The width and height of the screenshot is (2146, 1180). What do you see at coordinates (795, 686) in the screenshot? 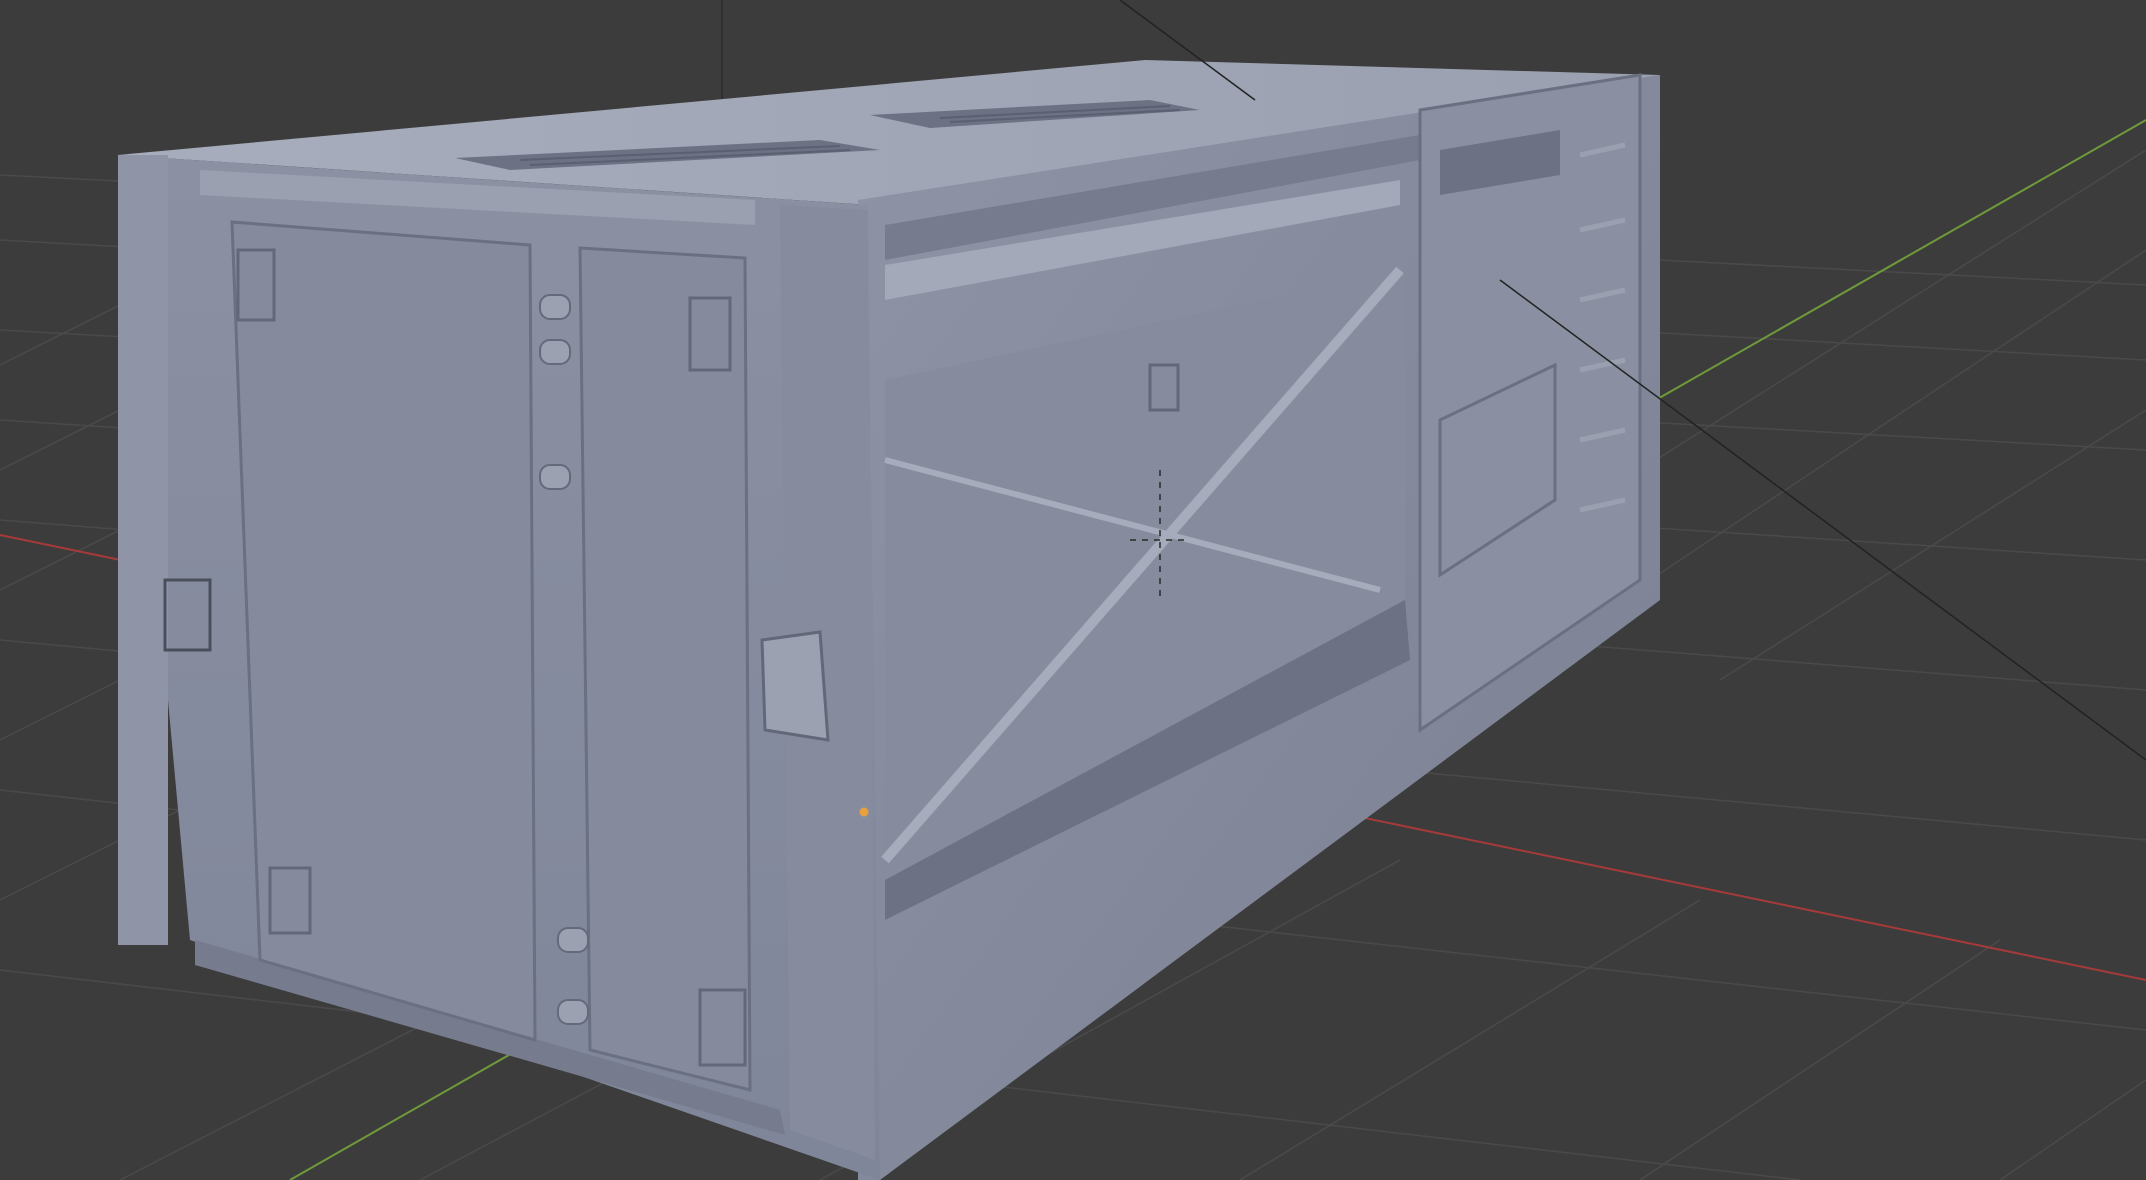
I see `door-handle` at bounding box center [795, 686].